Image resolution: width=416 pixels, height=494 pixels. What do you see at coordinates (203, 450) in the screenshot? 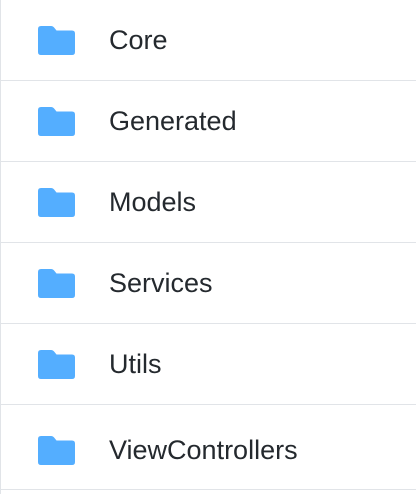
I see `folder-name: ViewControllers` at bounding box center [203, 450].